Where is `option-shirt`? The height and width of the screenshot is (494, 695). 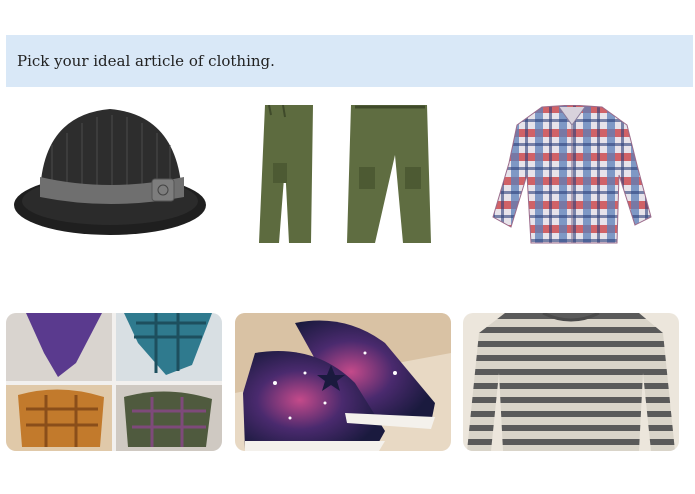
option-shirt is located at coordinates (572, 175).